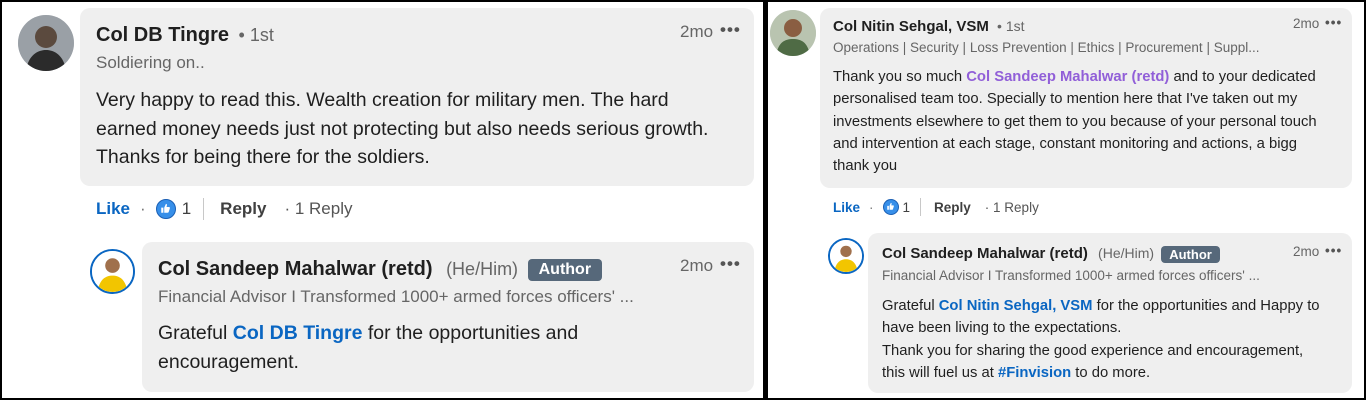  I want to click on commenter-name: Col Nitin Sehgal, VSM • 1st, so click(929, 26).